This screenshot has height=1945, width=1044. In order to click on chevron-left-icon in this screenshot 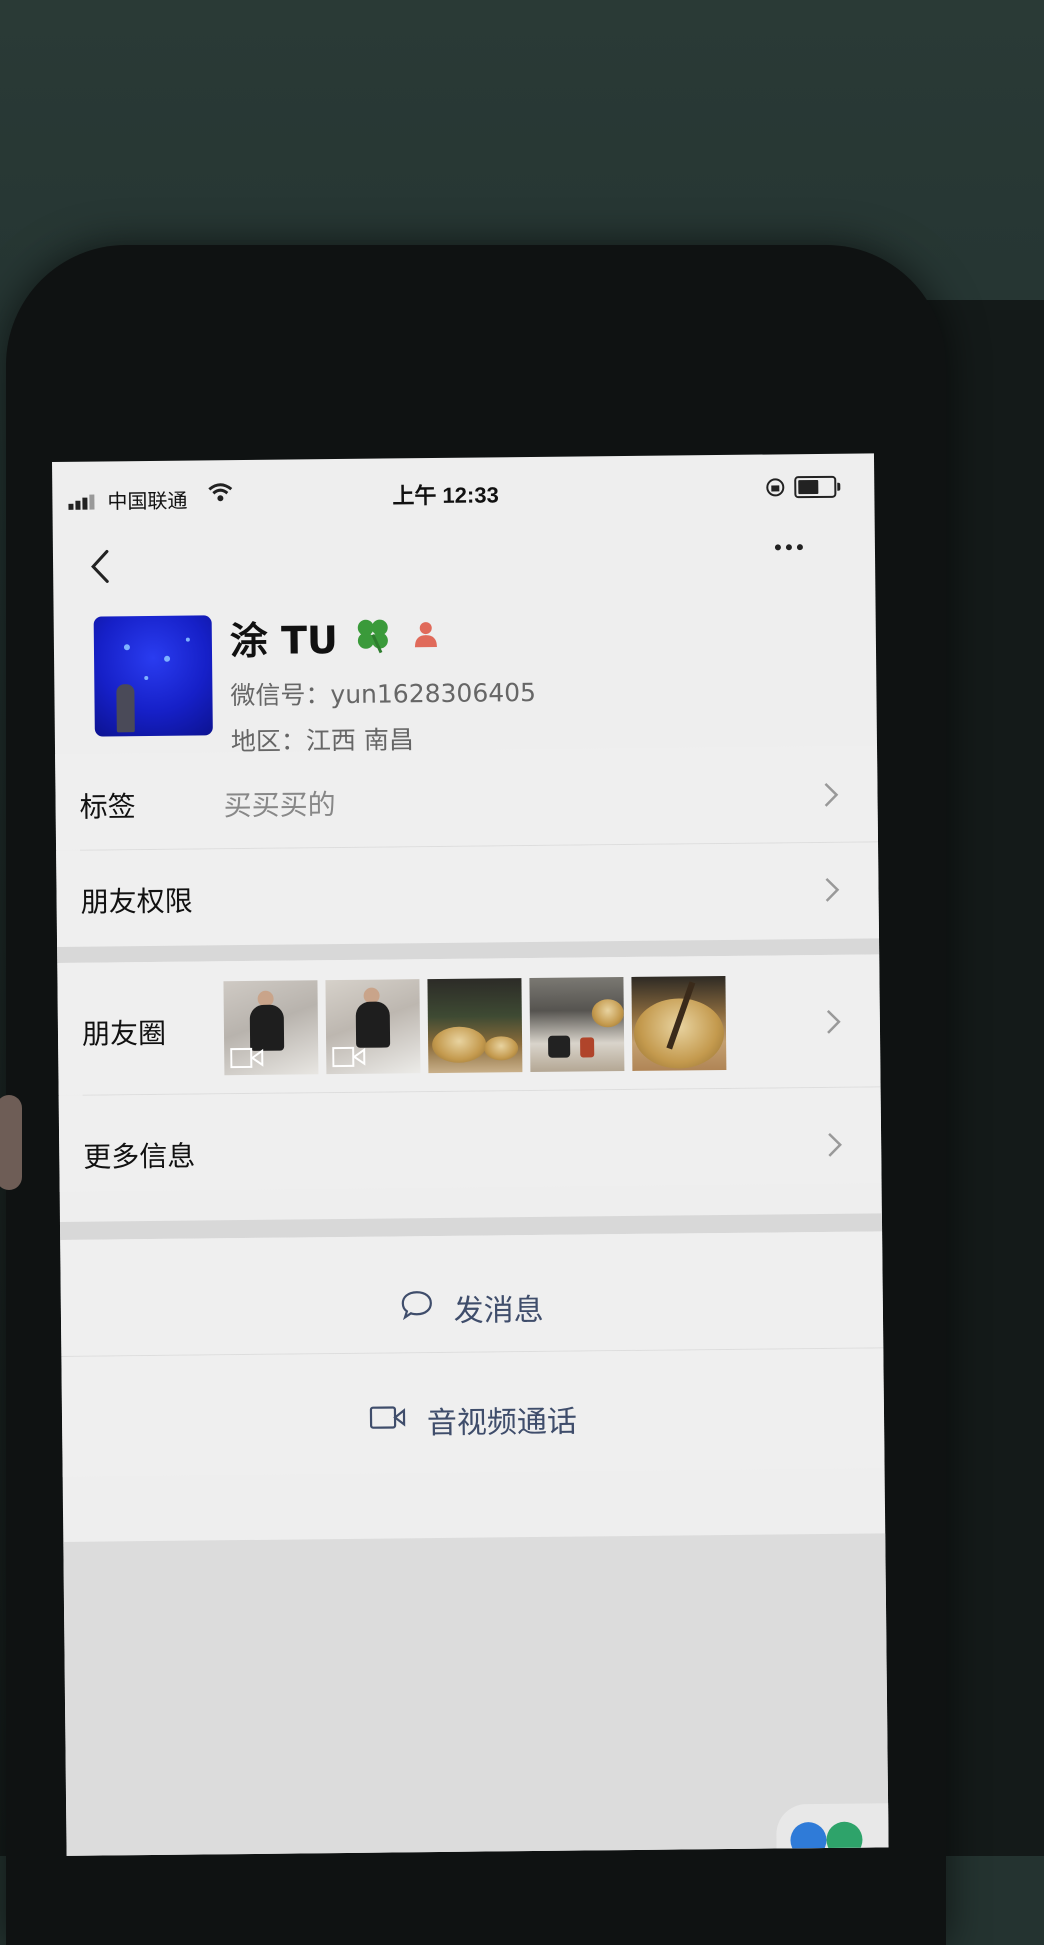, I will do `click(100, 566)`.